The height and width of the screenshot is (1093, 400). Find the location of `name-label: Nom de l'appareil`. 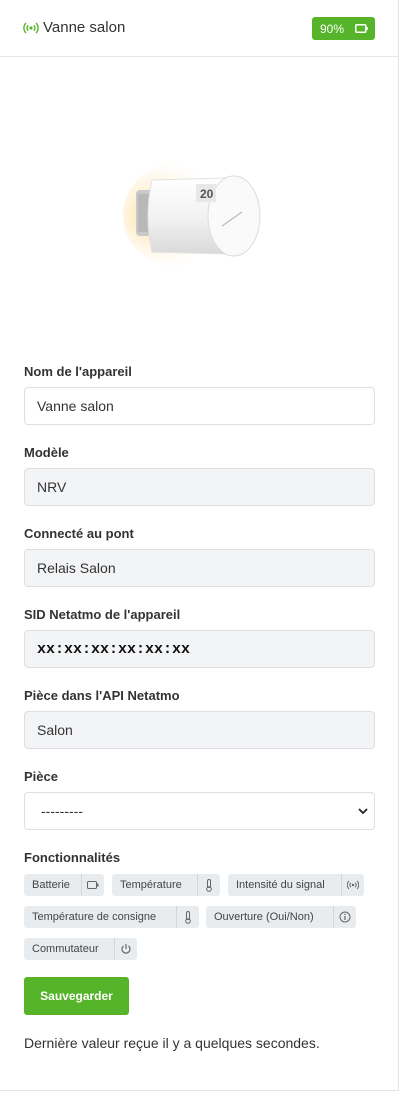

name-label: Nom de l'appareil is located at coordinates (78, 371).